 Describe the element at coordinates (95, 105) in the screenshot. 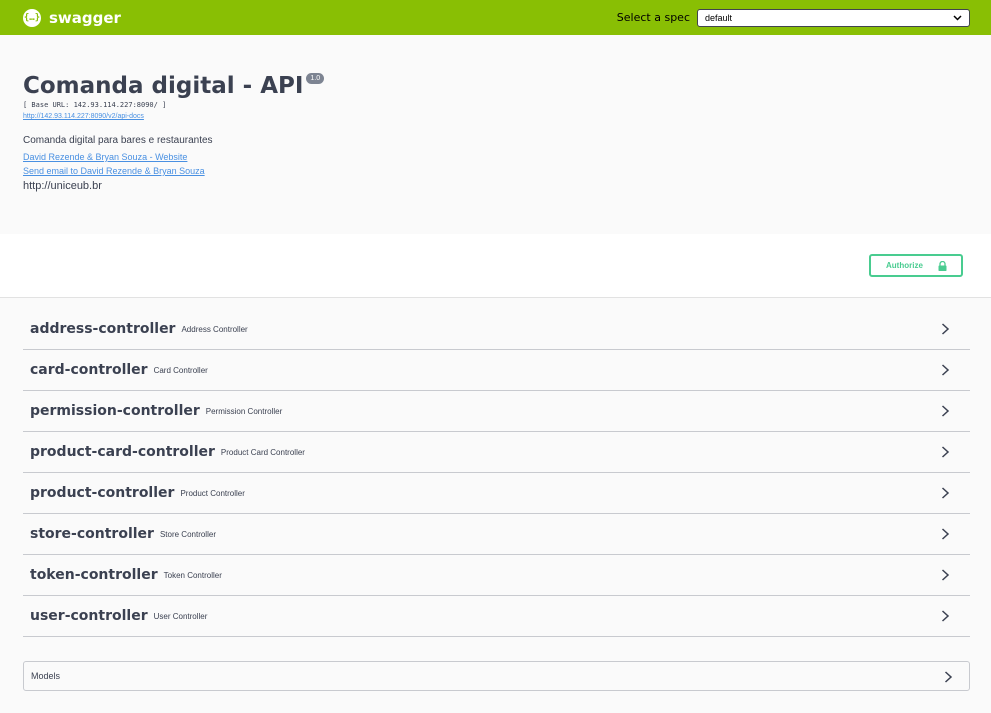

I see `base-url: [ Base URL: 142.93.114.227:8090/ ]` at that location.